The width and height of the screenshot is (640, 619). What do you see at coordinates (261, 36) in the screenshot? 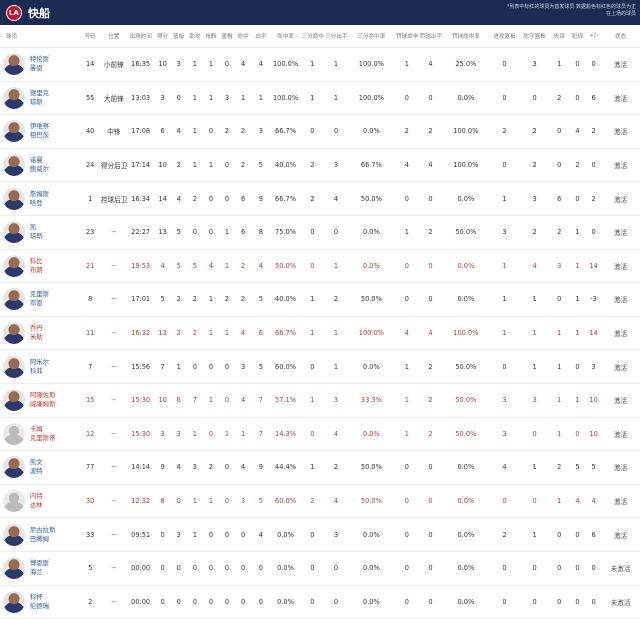
I see `column-header: 出手` at bounding box center [261, 36].